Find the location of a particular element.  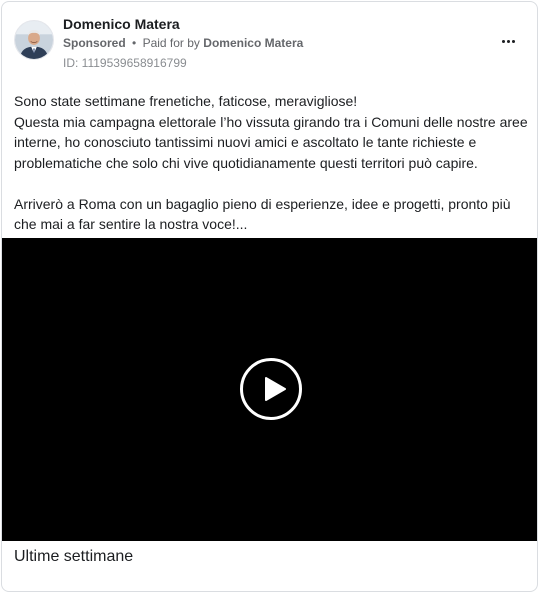

author-name: Domenico Matera is located at coordinates (121, 24).